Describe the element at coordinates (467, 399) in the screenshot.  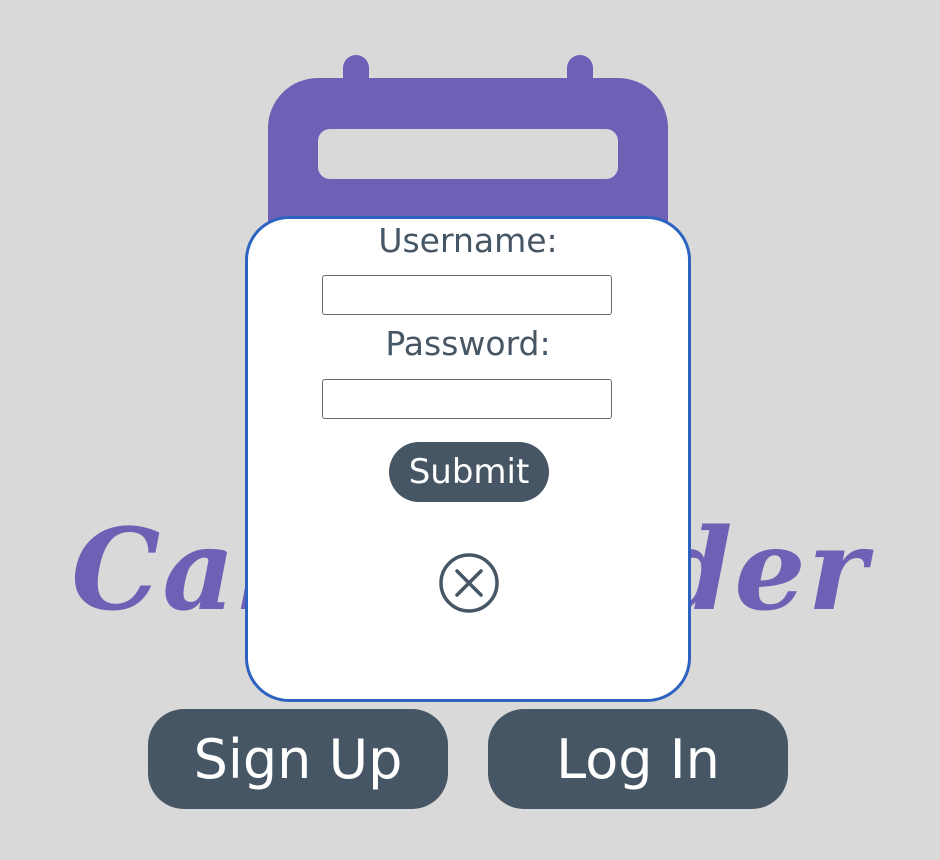
I see `password-input` at that location.